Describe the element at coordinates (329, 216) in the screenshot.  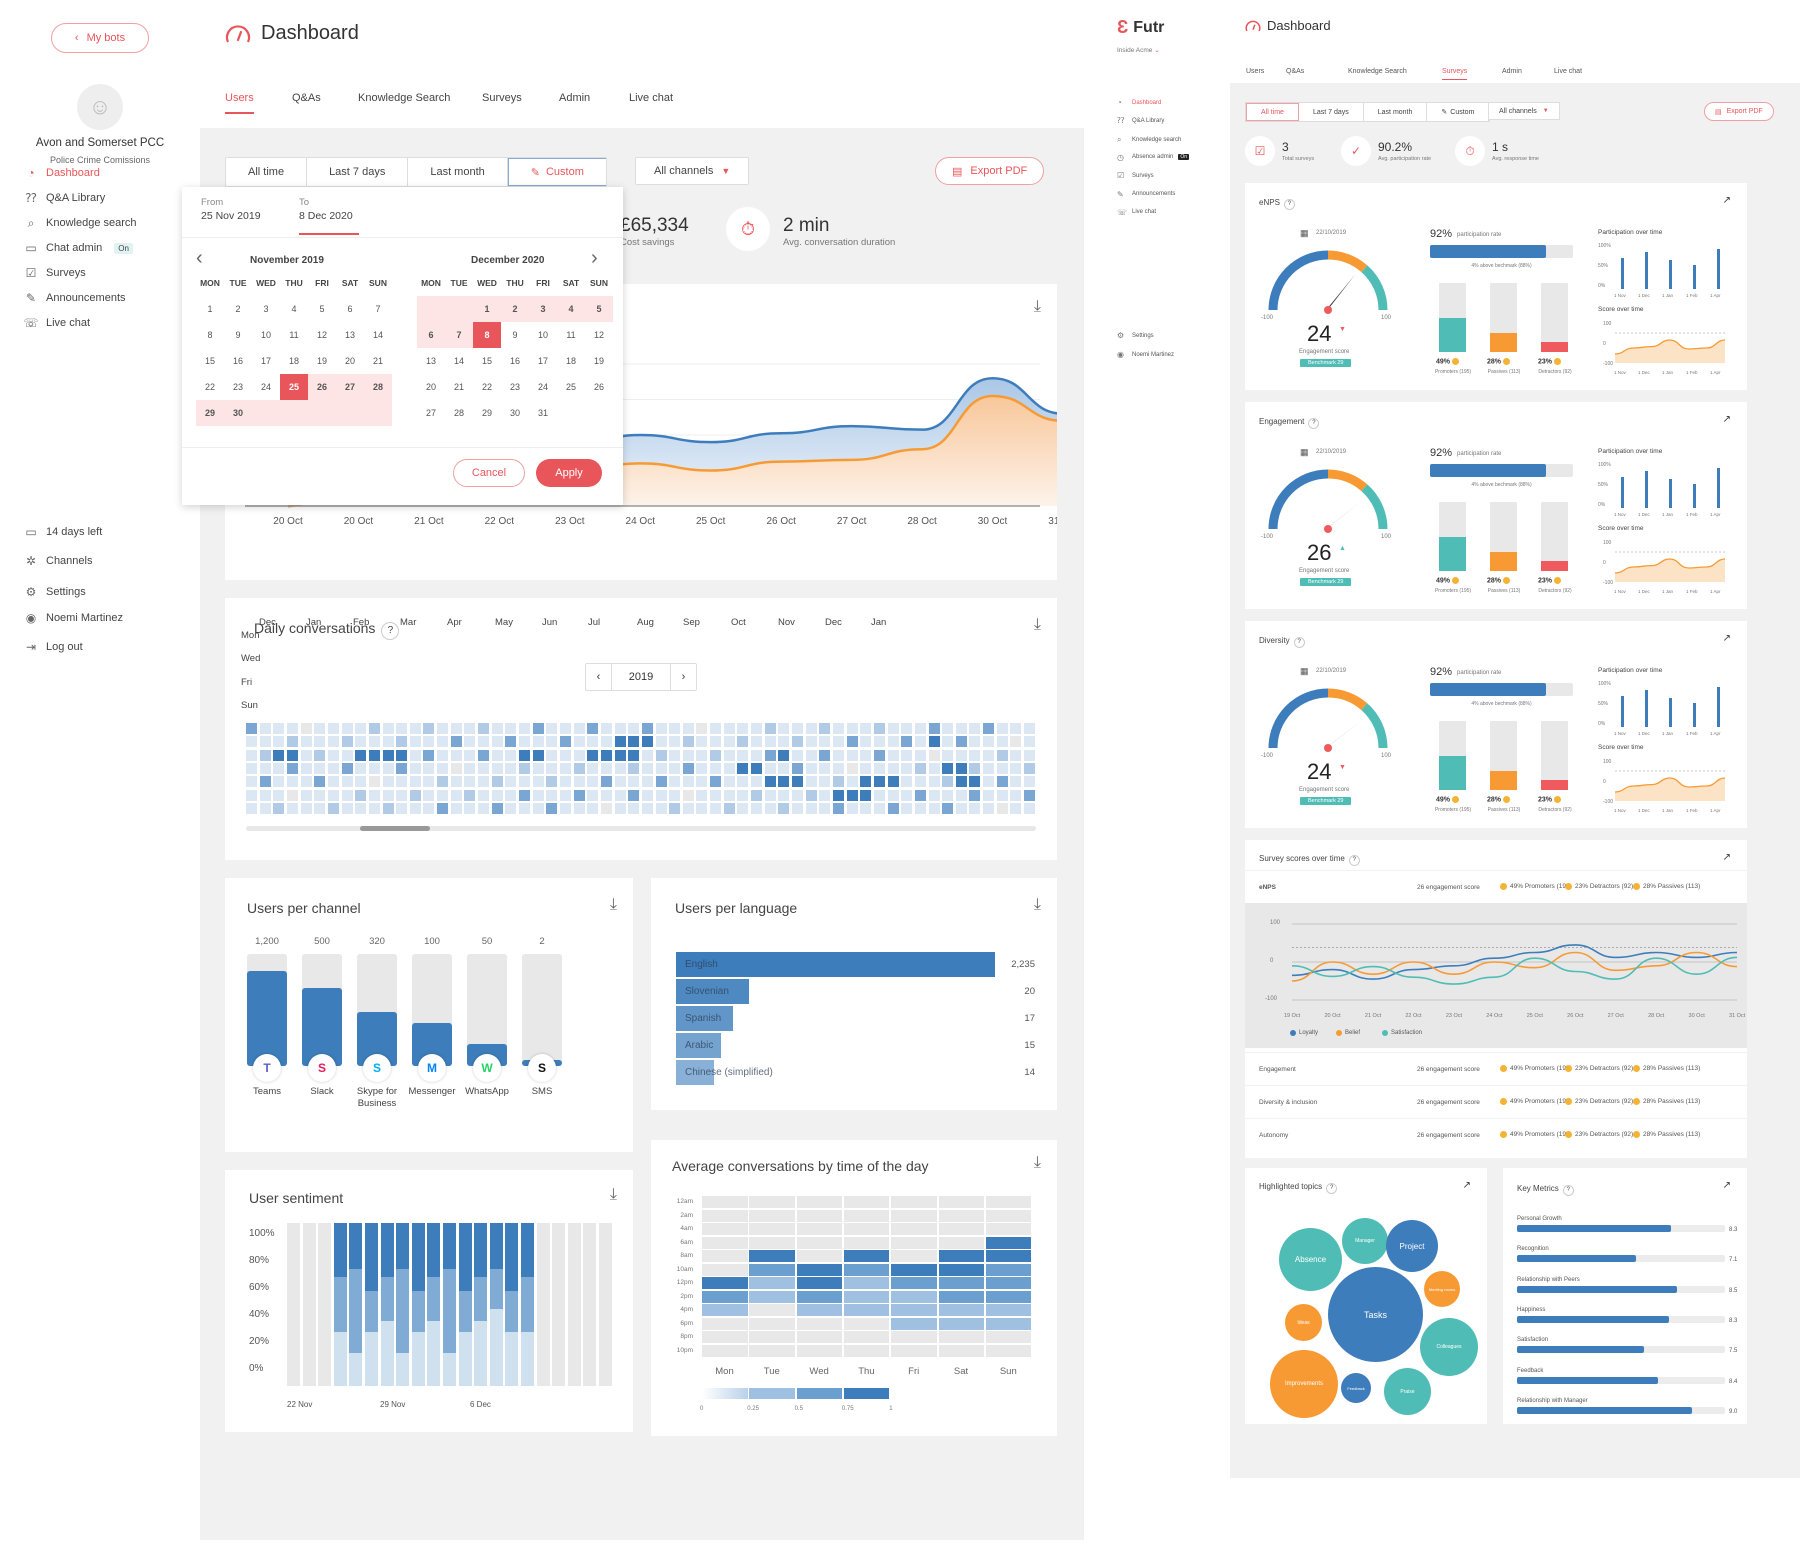
I see `to-field: To 8 Dec 2020` at that location.